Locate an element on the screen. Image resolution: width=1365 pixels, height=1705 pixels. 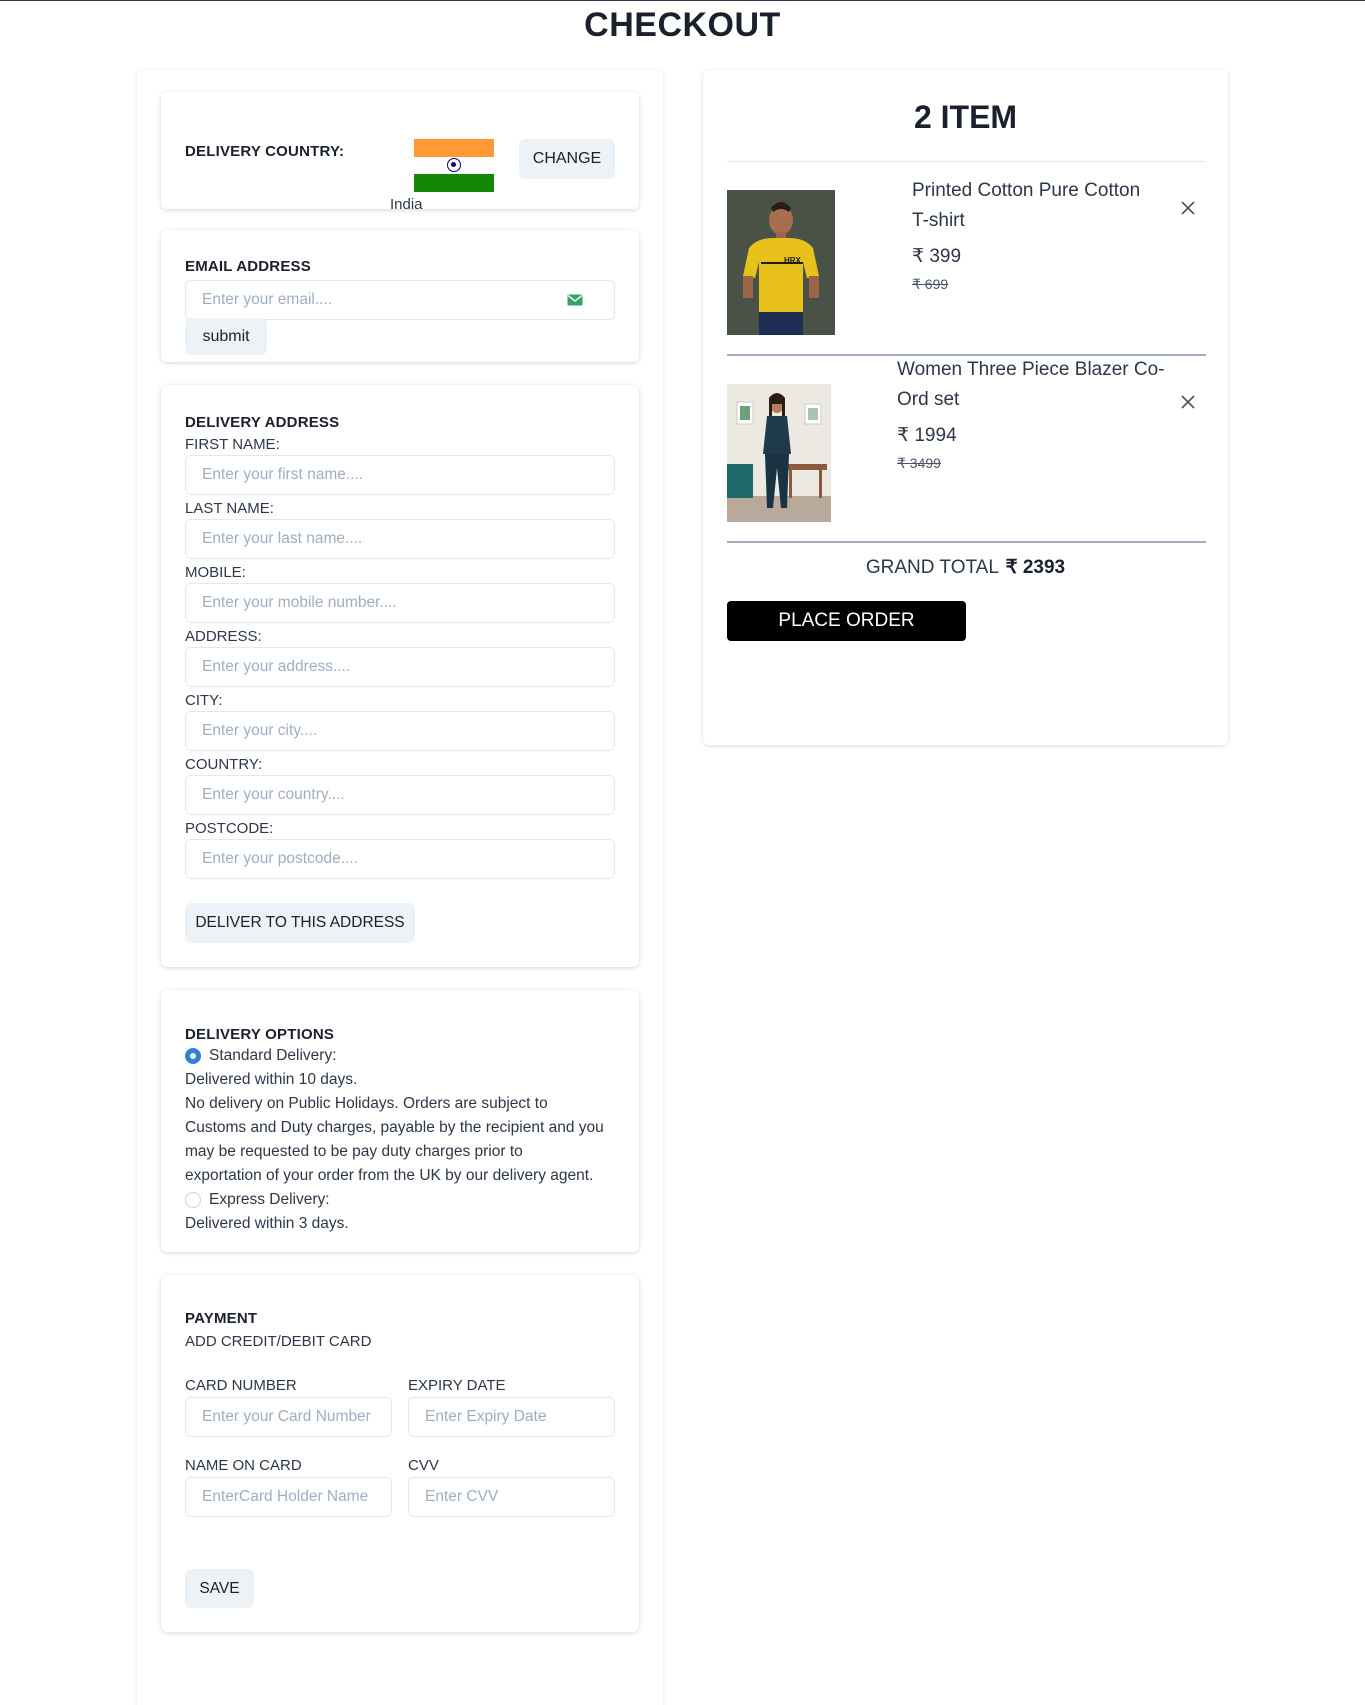
city-label: CITY: is located at coordinates (204, 700).